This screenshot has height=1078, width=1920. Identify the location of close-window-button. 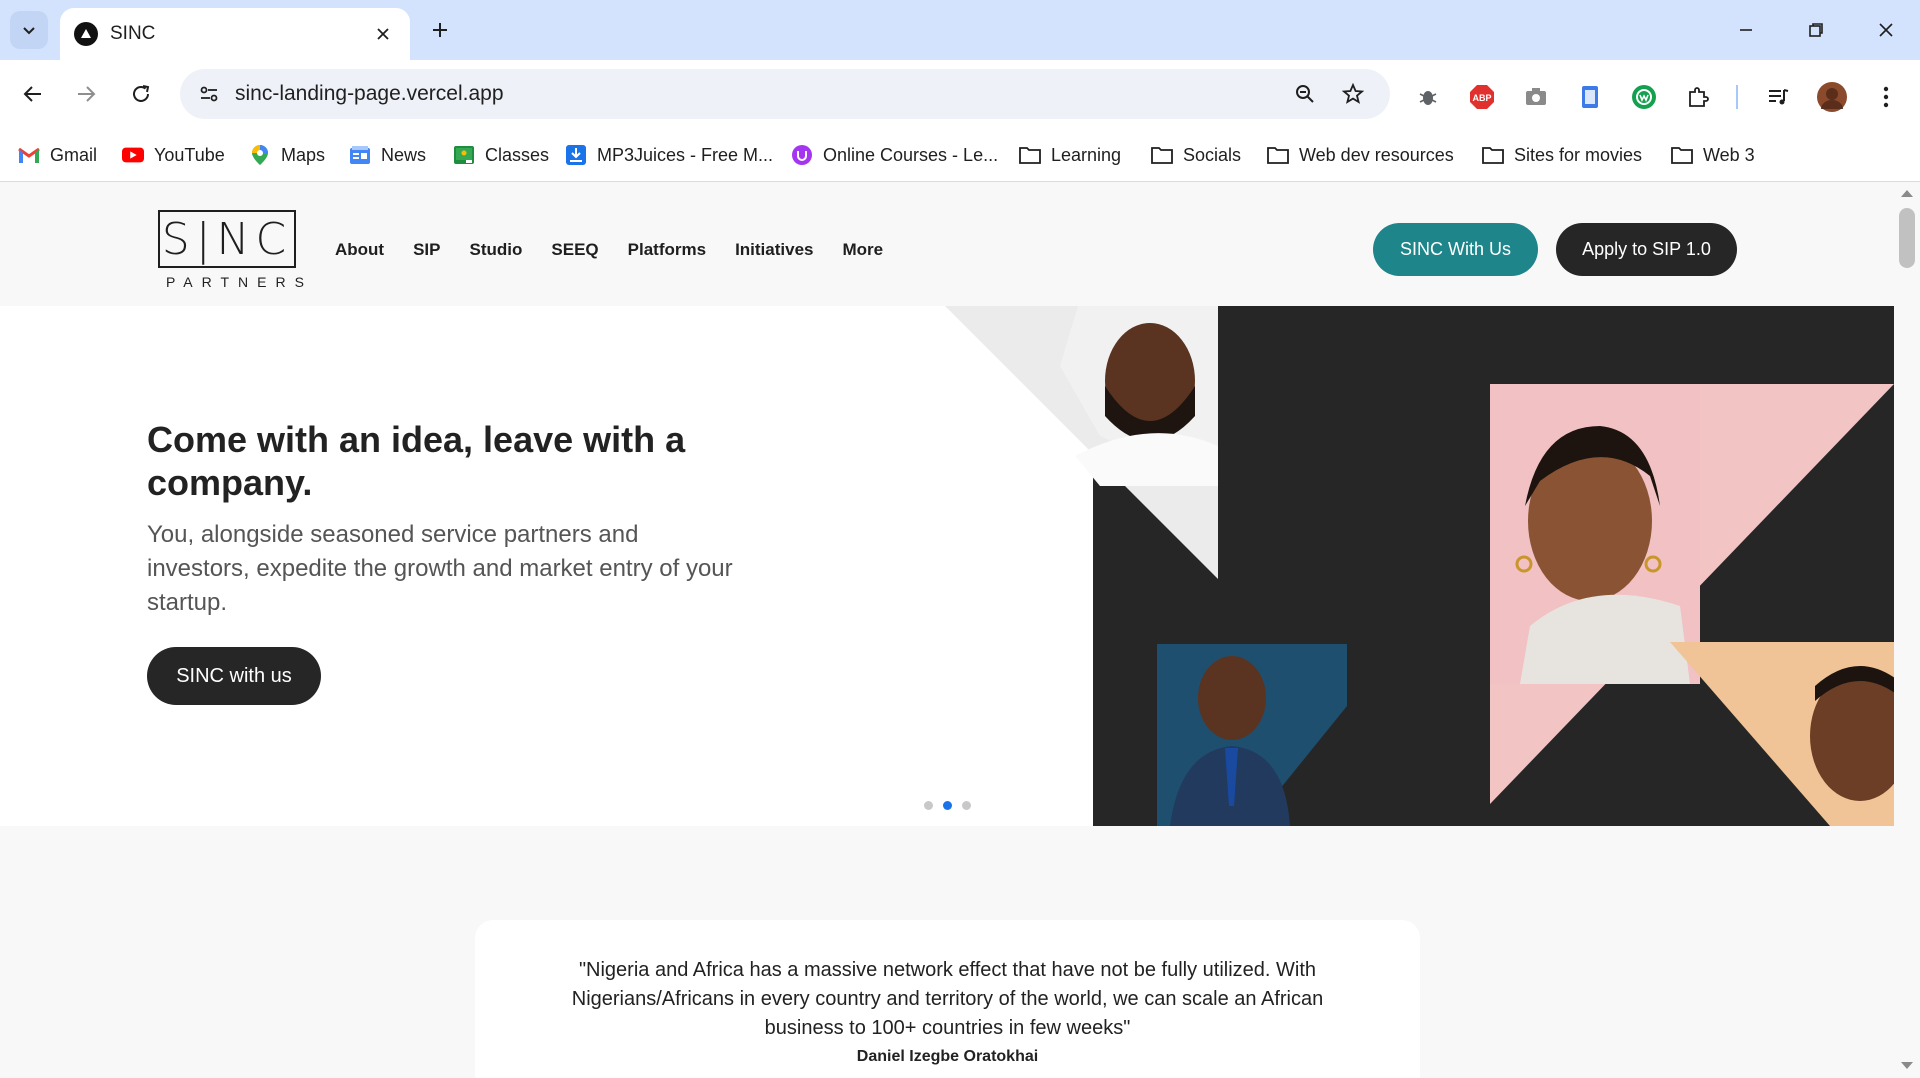
(1886, 30).